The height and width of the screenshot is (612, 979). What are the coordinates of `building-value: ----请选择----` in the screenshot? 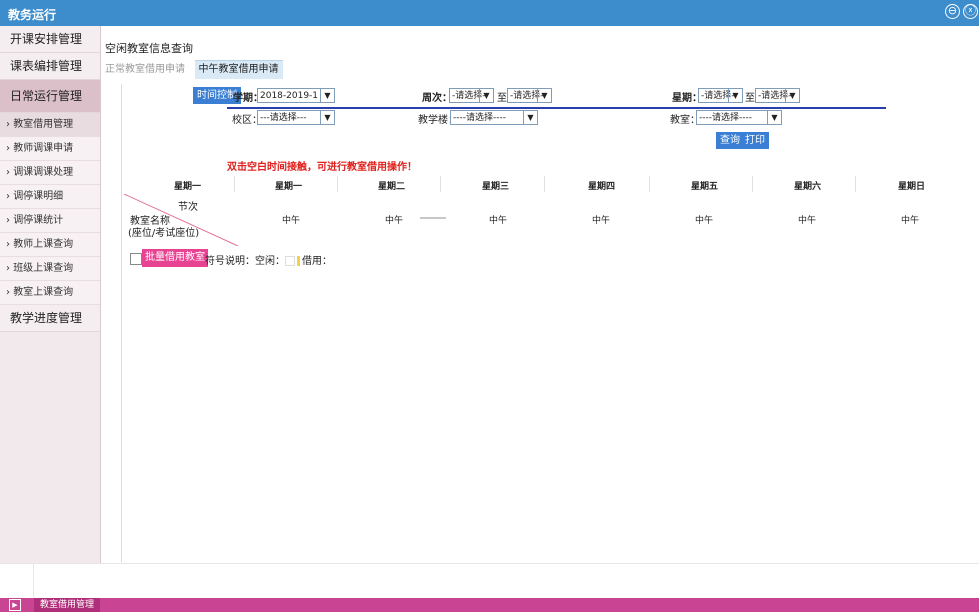 It's located at (479, 118).